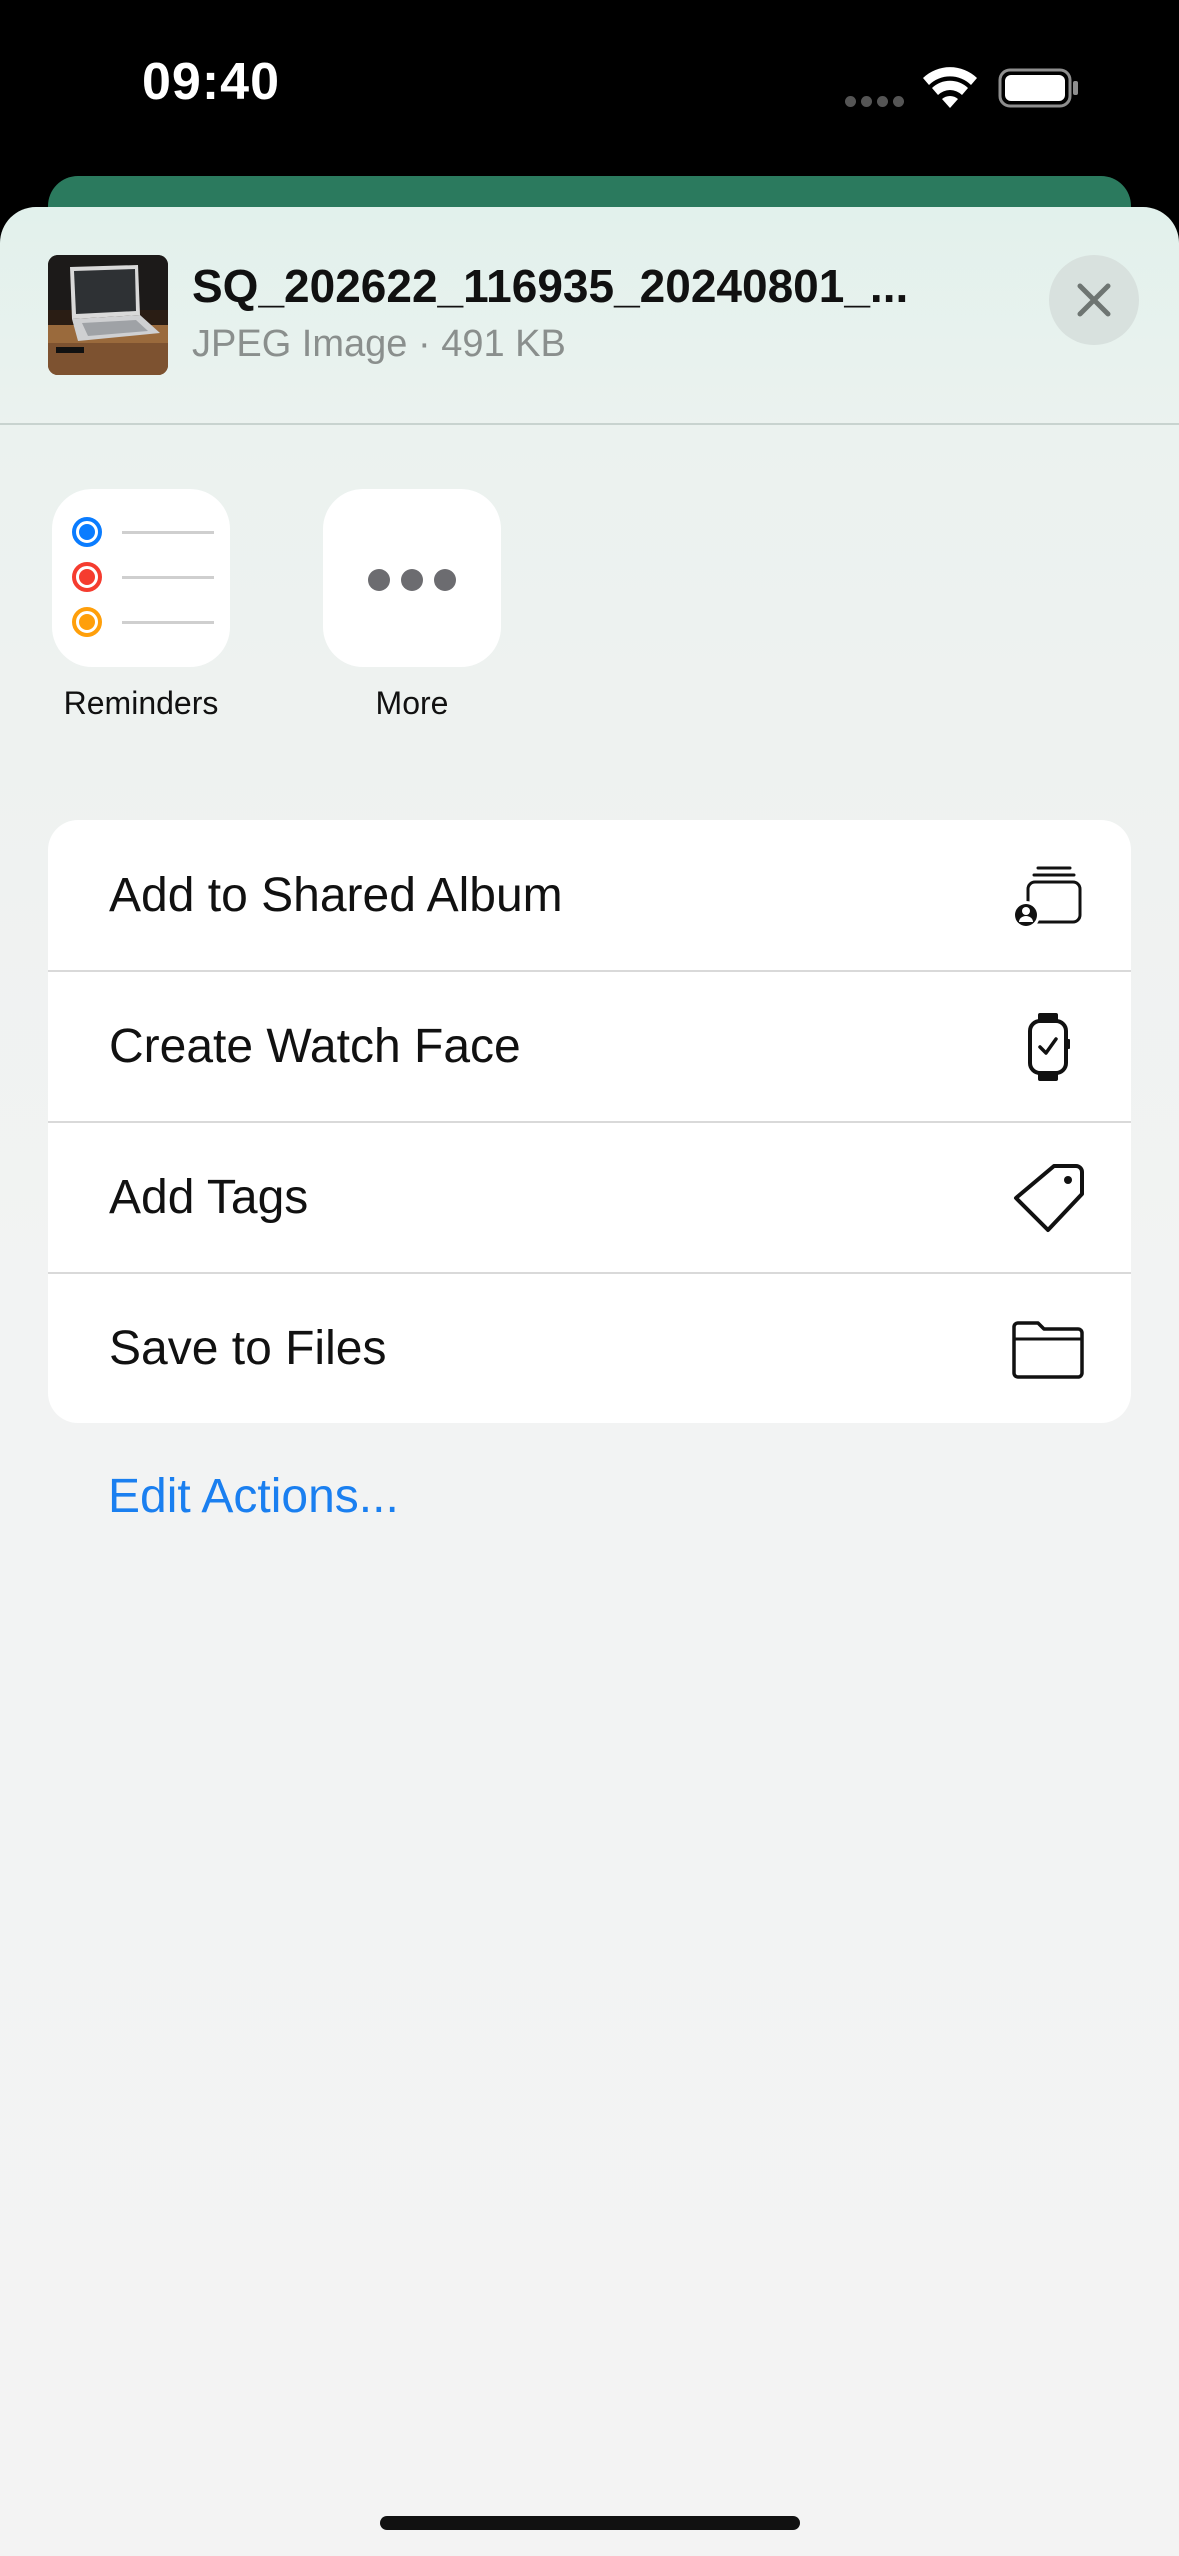 Image resolution: width=1179 pixels, height=2556 pixels. I want to click on more-apps-label: More, so click(412, 703).